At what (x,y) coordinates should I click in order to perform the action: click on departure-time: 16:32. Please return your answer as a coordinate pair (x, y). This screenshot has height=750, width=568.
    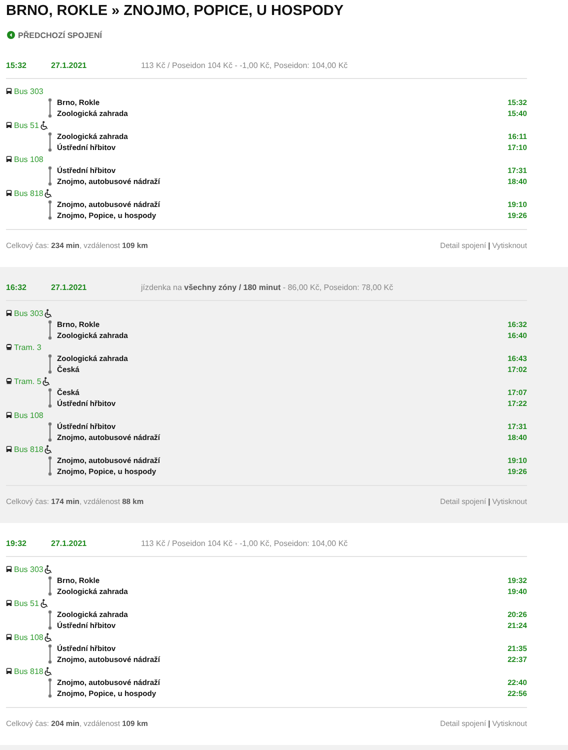
    Looking at the image, I should click on (17, 287).